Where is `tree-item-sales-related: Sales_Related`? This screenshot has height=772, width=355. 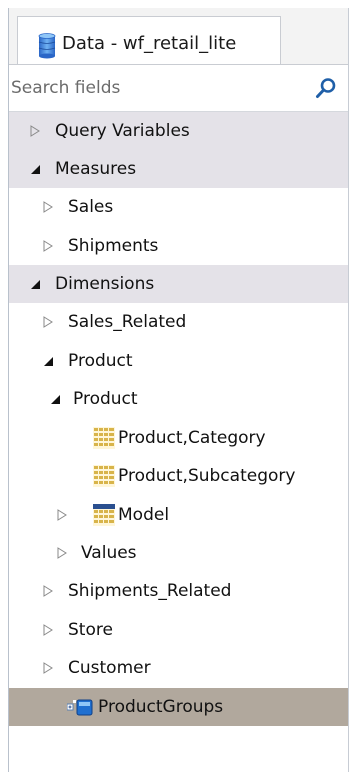 tree-item-sales-related: Sales_Related is located at coordinates (178, 322).